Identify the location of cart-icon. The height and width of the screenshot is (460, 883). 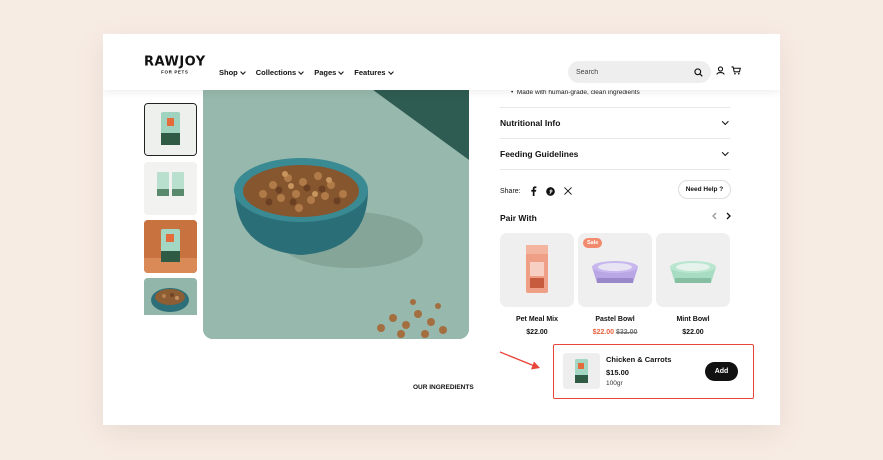
(736, 70).